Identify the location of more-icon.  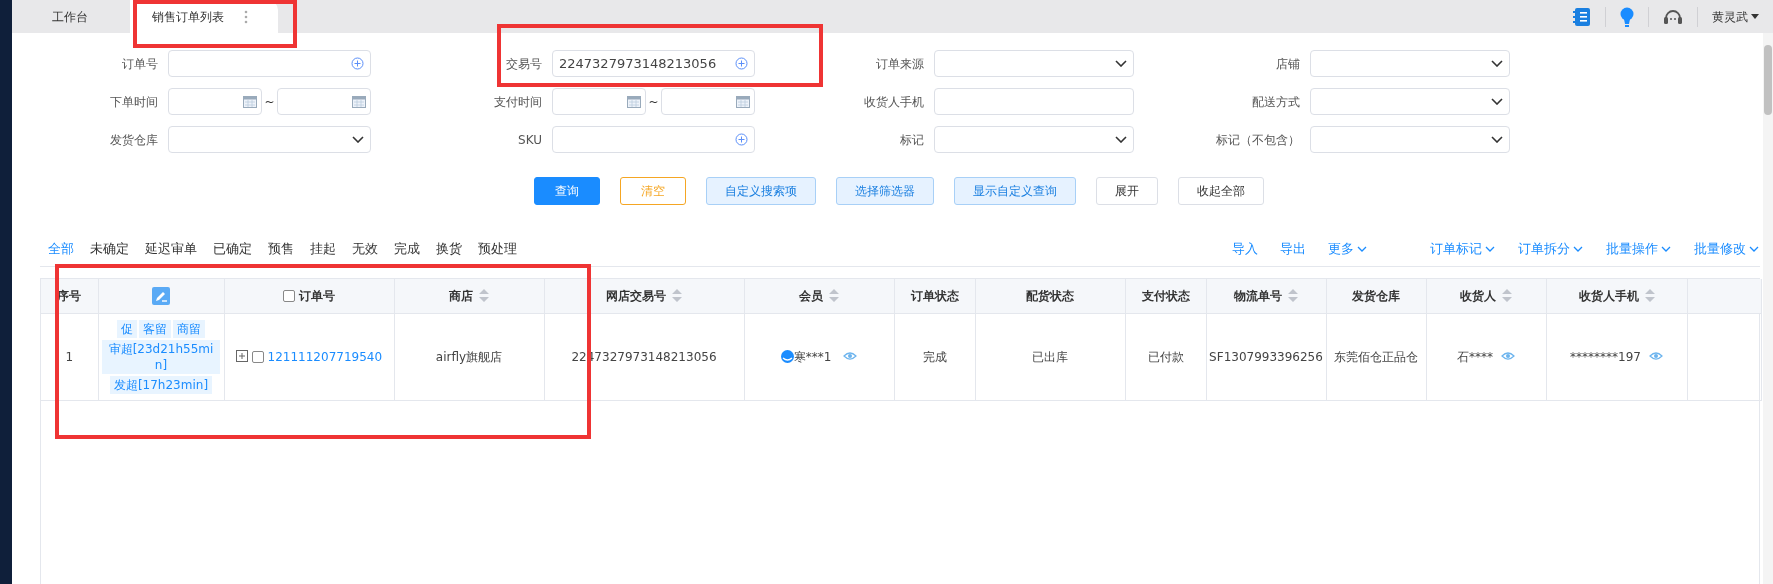
(246, 16).